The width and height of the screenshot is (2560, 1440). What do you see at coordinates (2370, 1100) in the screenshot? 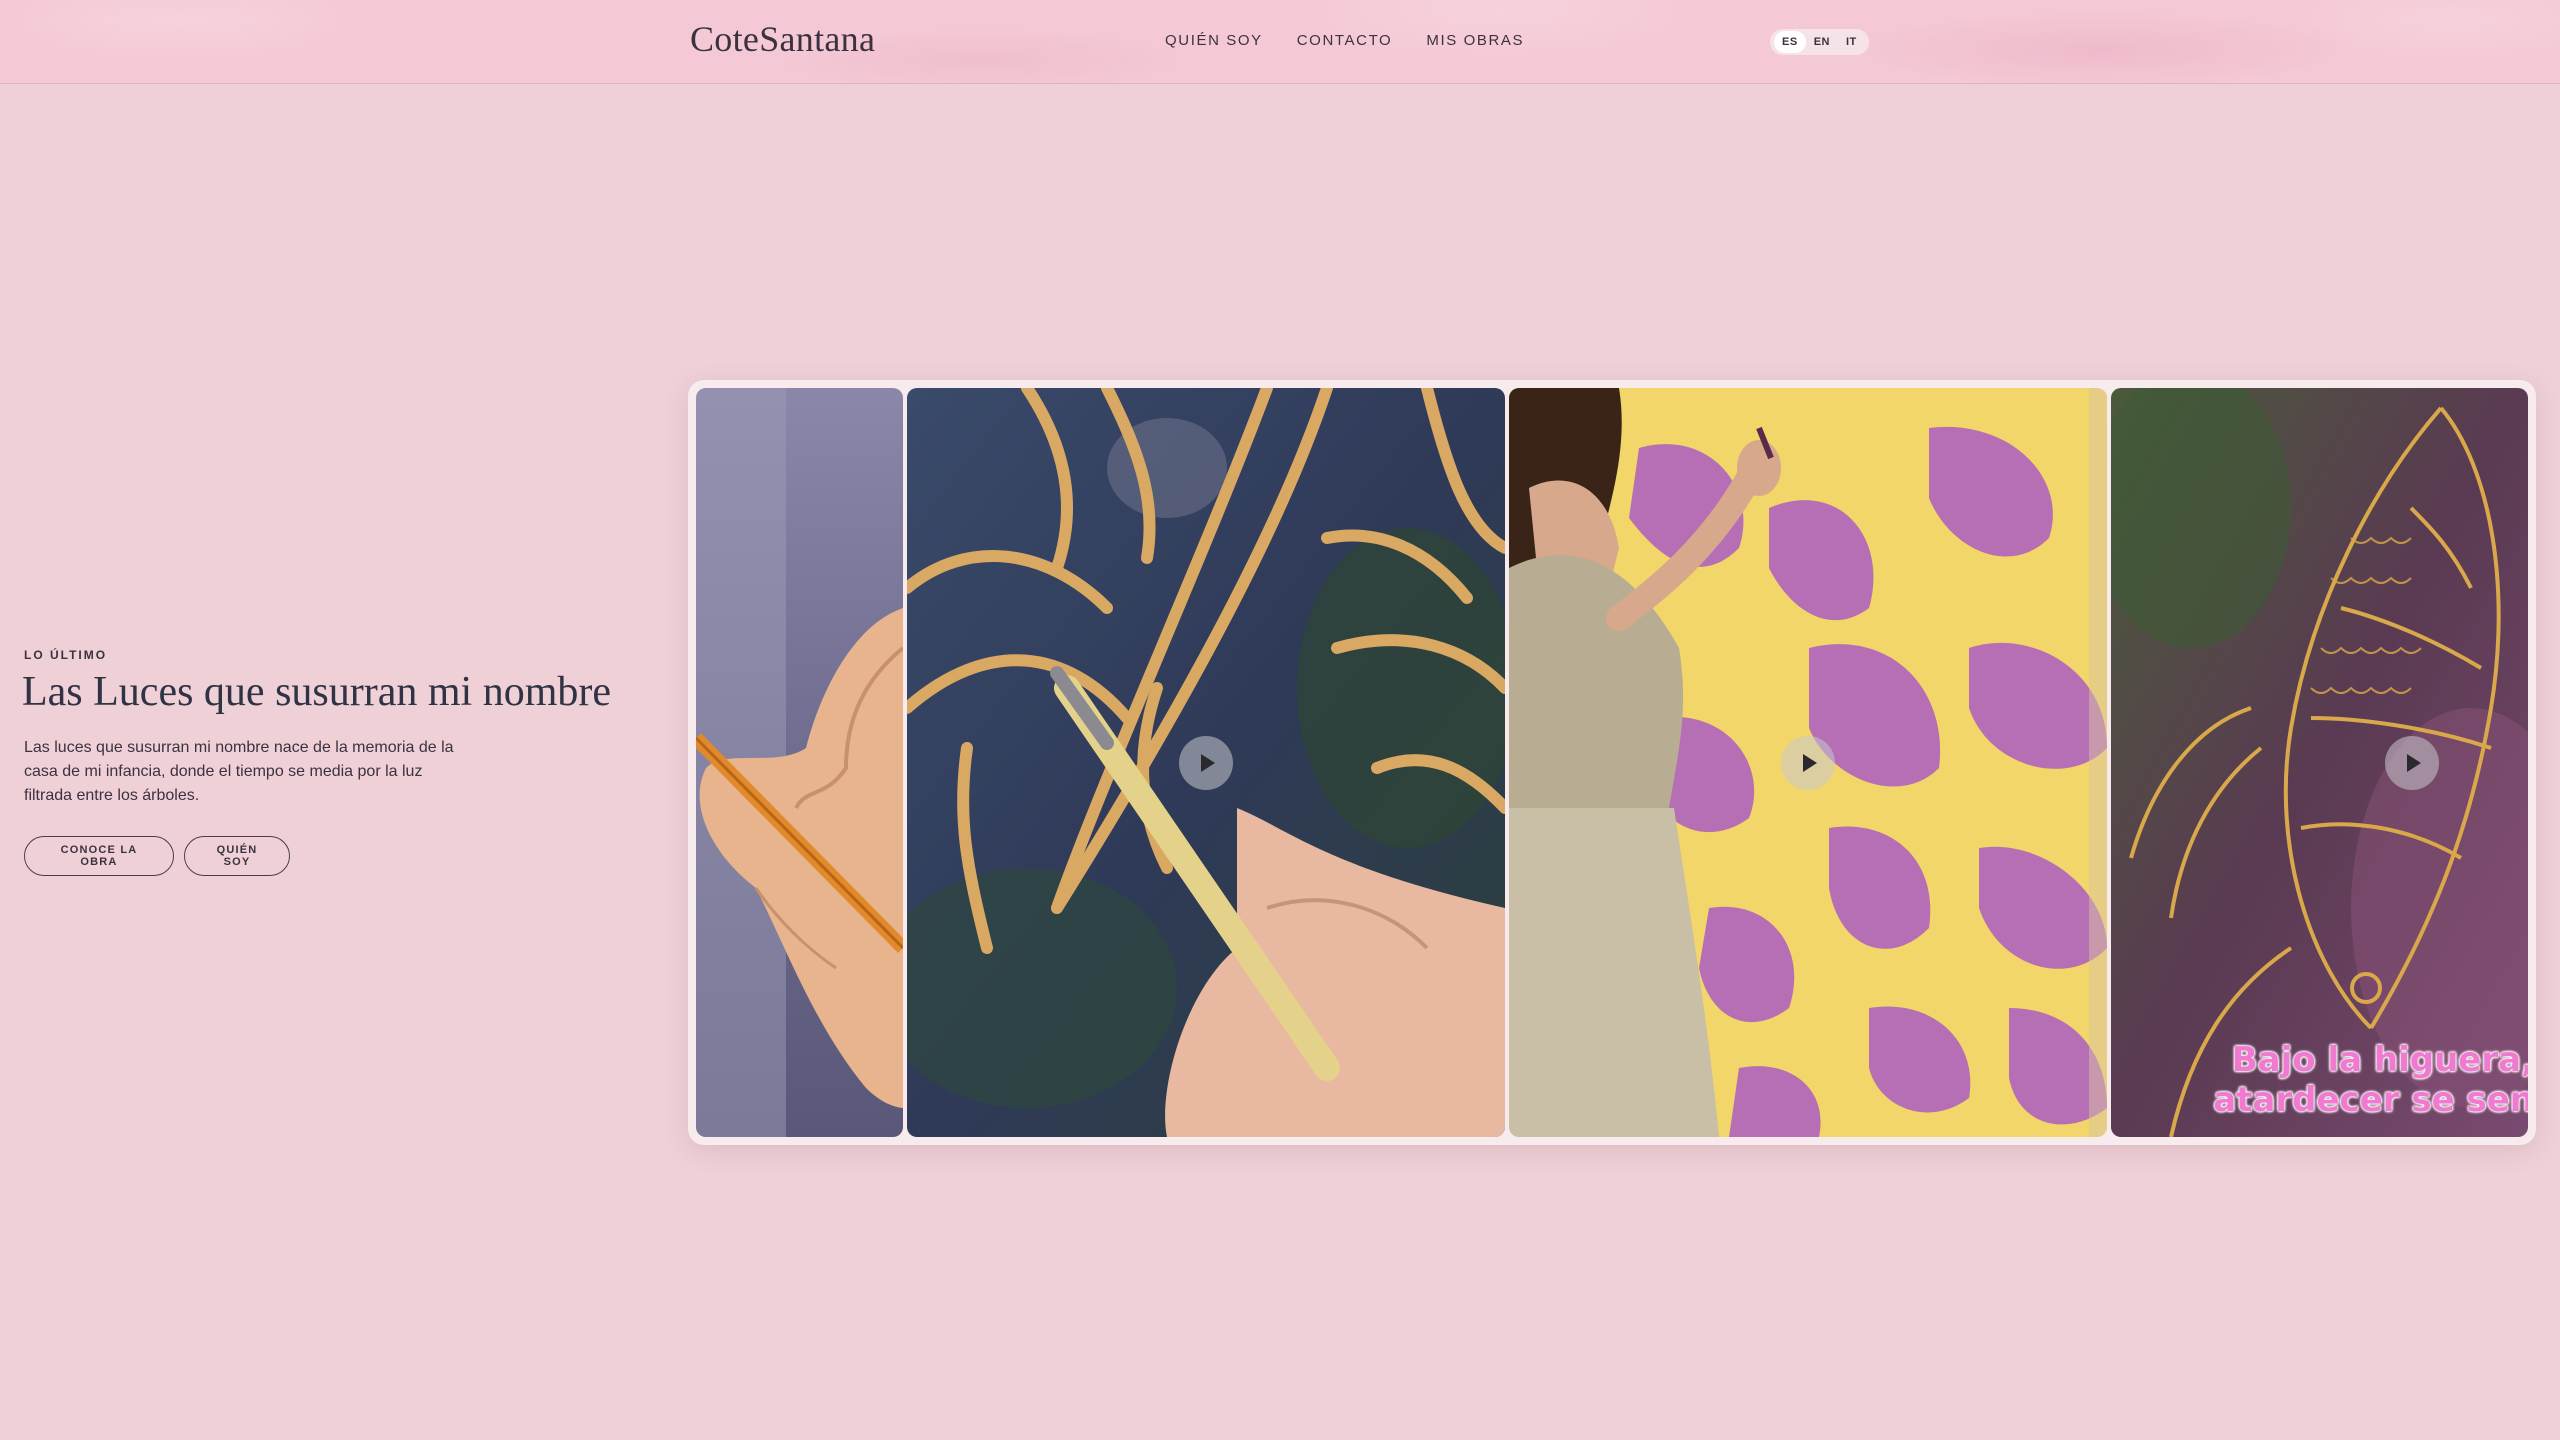
I see `video-caption-line-2: atardecer se sen` at bounding box center [2370, 1100].